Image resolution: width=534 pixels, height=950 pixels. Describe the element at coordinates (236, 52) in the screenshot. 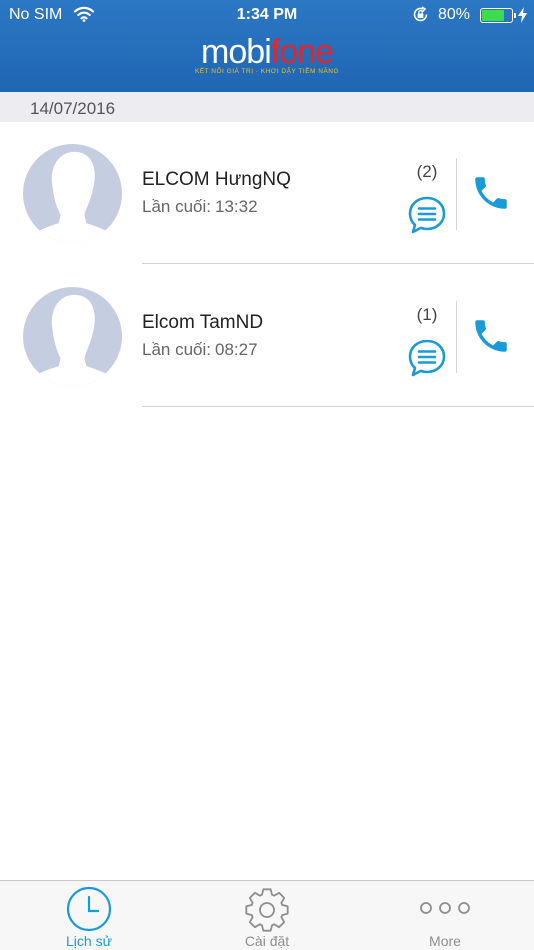

I see `logo-mobi: mobi` at that location.